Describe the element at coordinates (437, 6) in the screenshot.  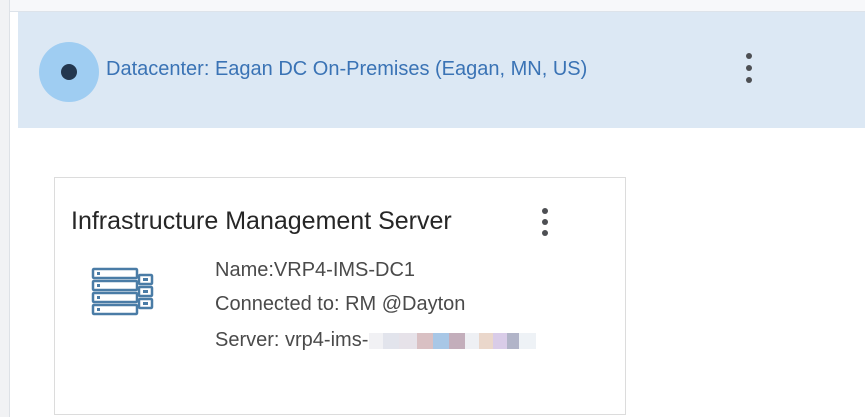
I see `top-border` at that location.